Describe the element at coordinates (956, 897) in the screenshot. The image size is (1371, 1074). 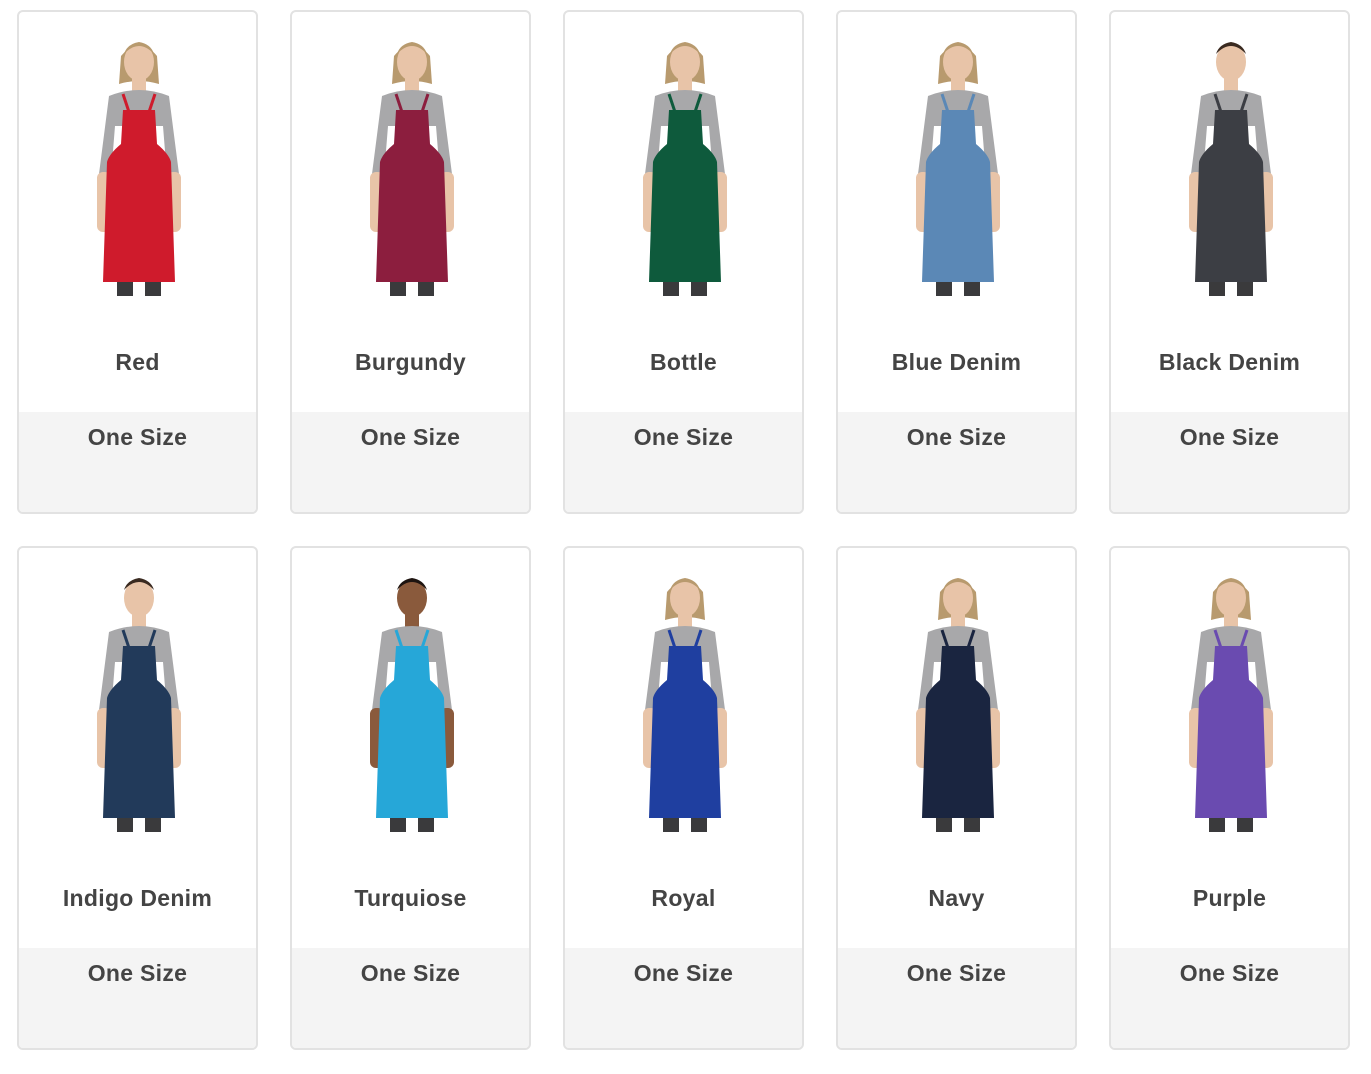
I see `color-name-label: Navy` at that location.